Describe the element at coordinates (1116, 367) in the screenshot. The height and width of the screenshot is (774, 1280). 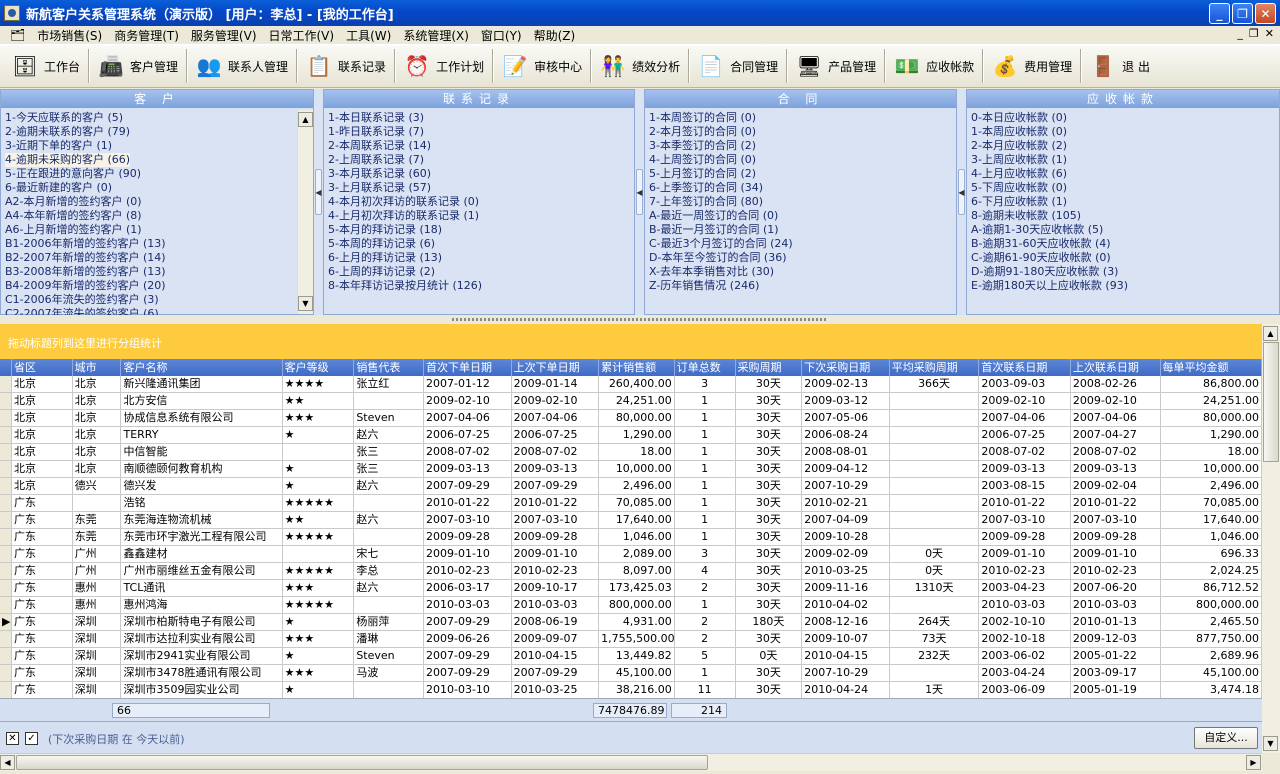
I see `column-header: 上次联系日期` at that location.